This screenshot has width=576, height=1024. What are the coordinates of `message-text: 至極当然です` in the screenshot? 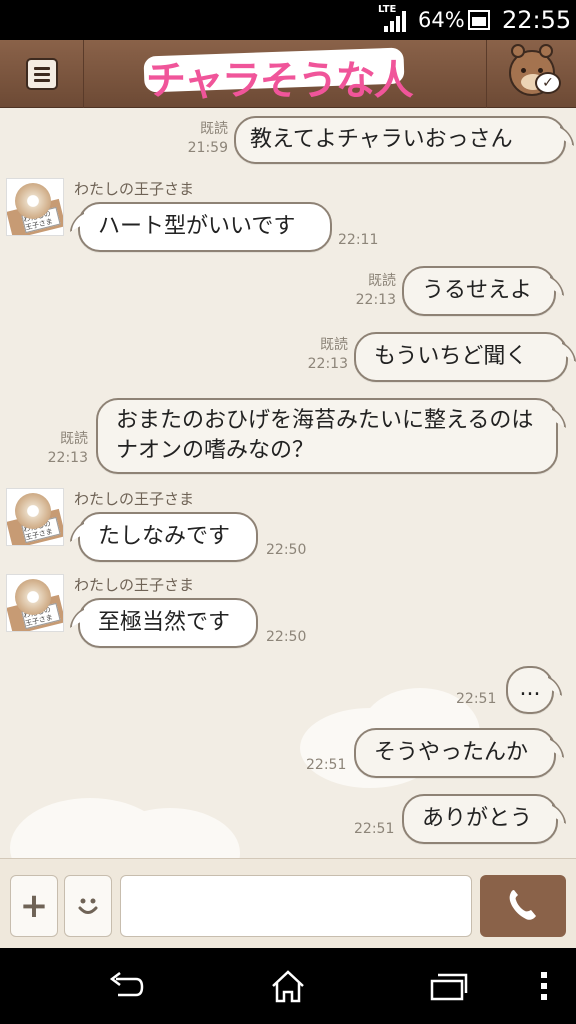 It's located at (164, 622).